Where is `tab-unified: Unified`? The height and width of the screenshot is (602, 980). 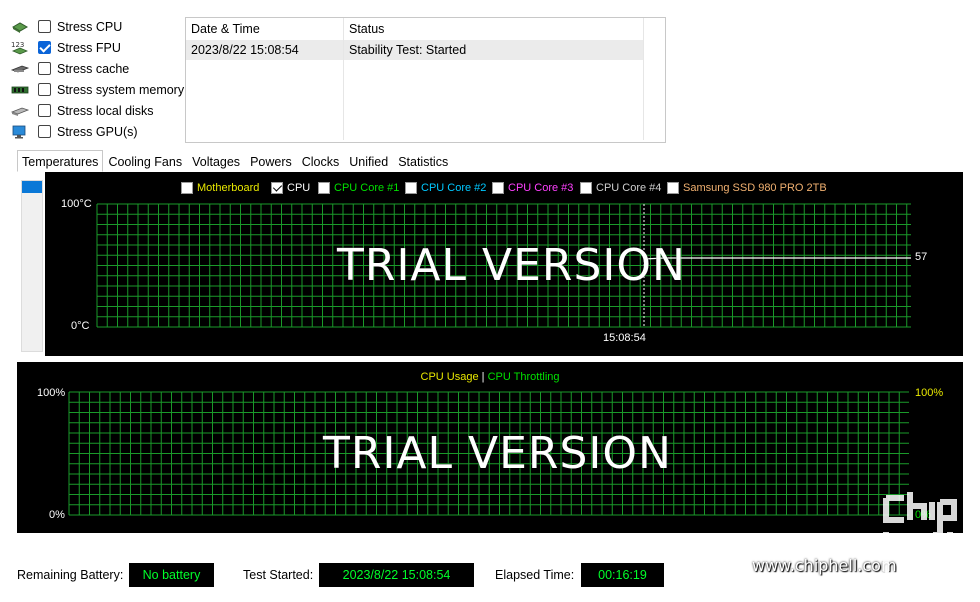 tab-unified: Unified is located at coordinates (368, 161).